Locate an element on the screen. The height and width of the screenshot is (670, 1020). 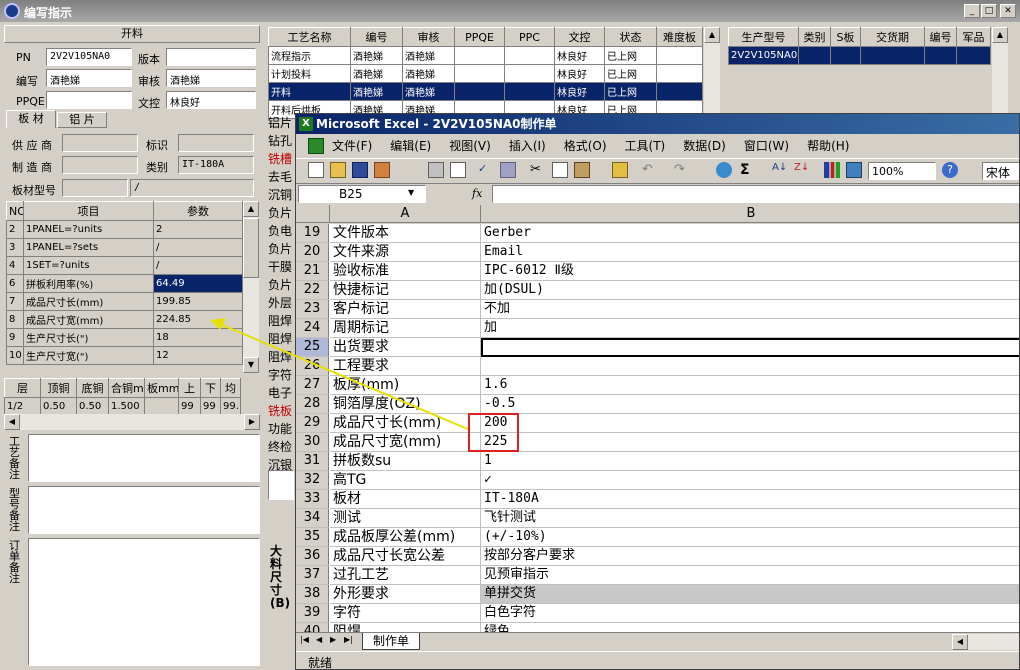
cell-b: 不加 is located at coordinates (750, 309).